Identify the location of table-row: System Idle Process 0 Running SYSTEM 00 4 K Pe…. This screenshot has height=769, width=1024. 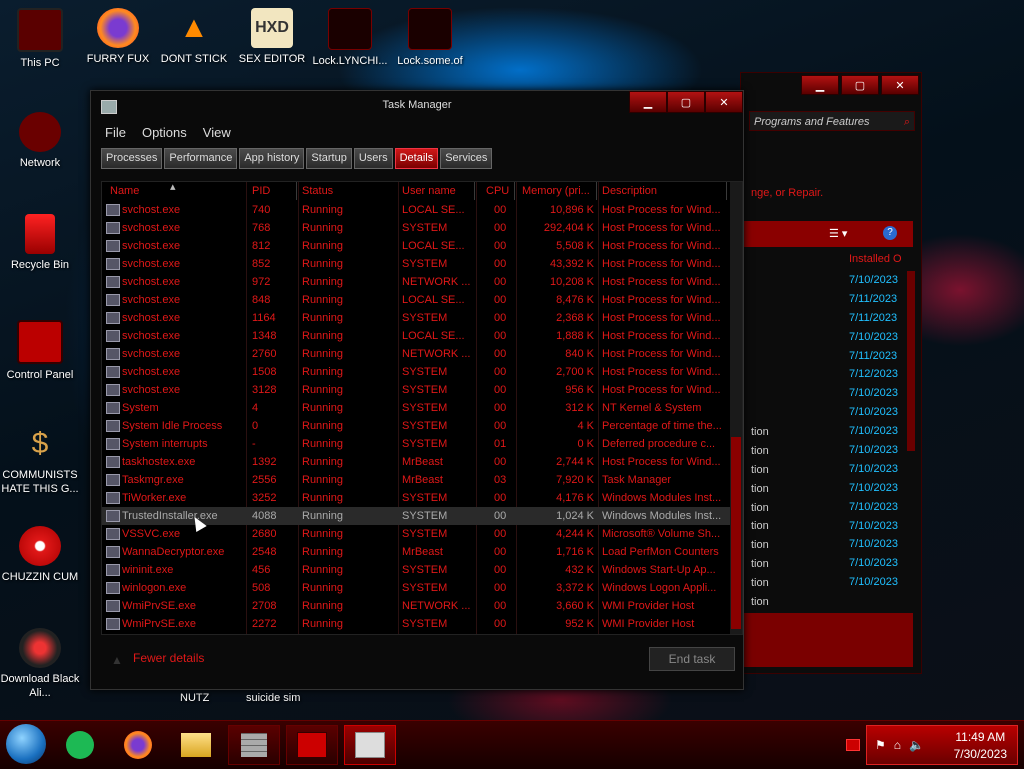
(416, 426).